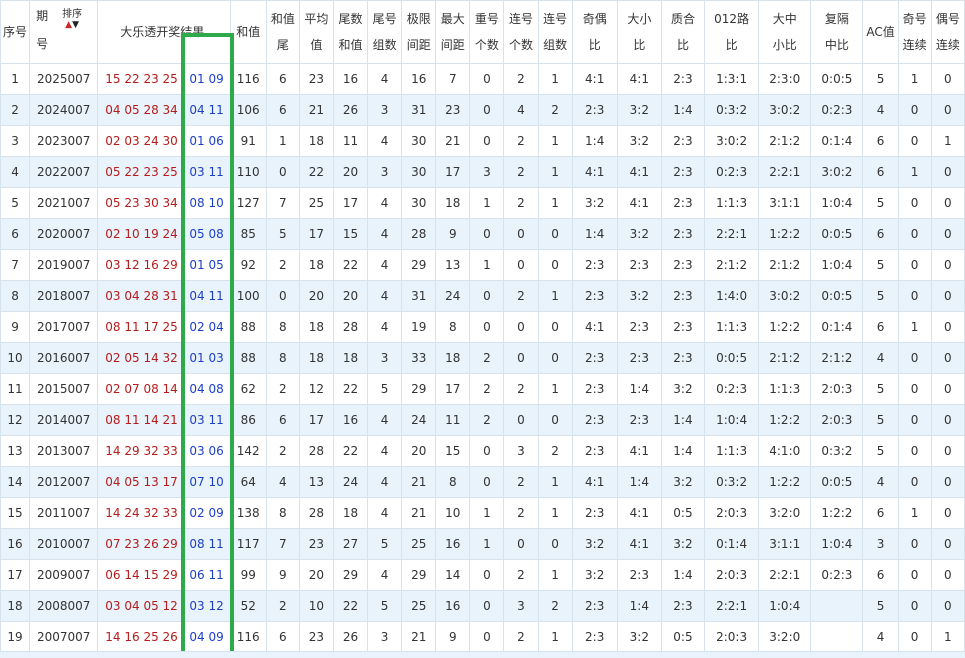 The height and width of the screenshot is (658, 965). What do you see at coordinates (140, 544) in the screenshot?
I see `cell-front-numbers: 07 23 26 29 3` at bounding box center [140, 544].